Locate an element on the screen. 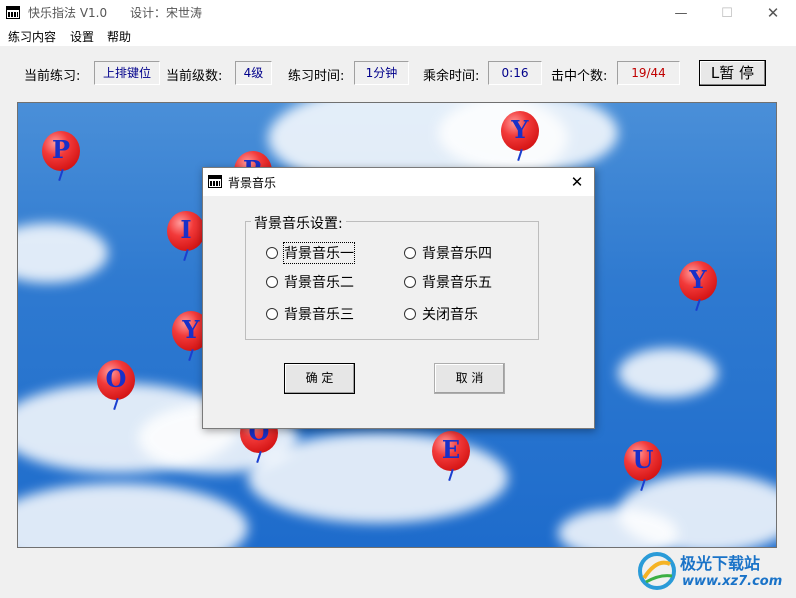 This screenshot has height=598, width=796. dialog-title-bar: 背景音乐 ✕ is located at coordinates (398, 182).